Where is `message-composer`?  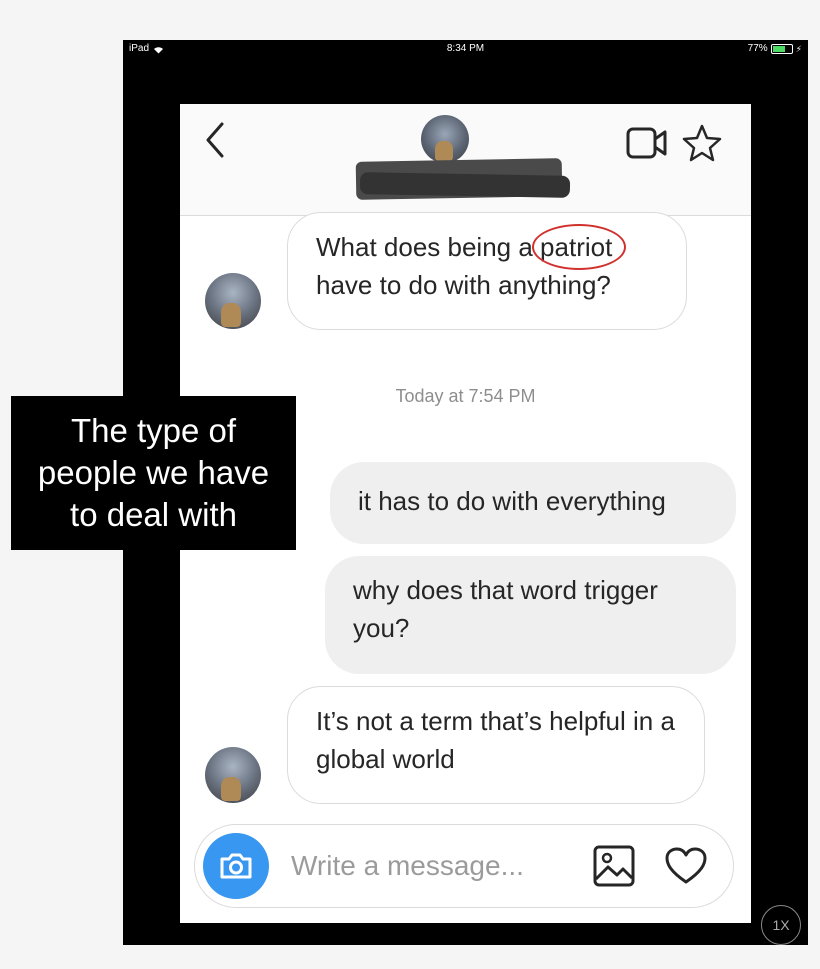 message-composer is located at coordinates (464, 866).